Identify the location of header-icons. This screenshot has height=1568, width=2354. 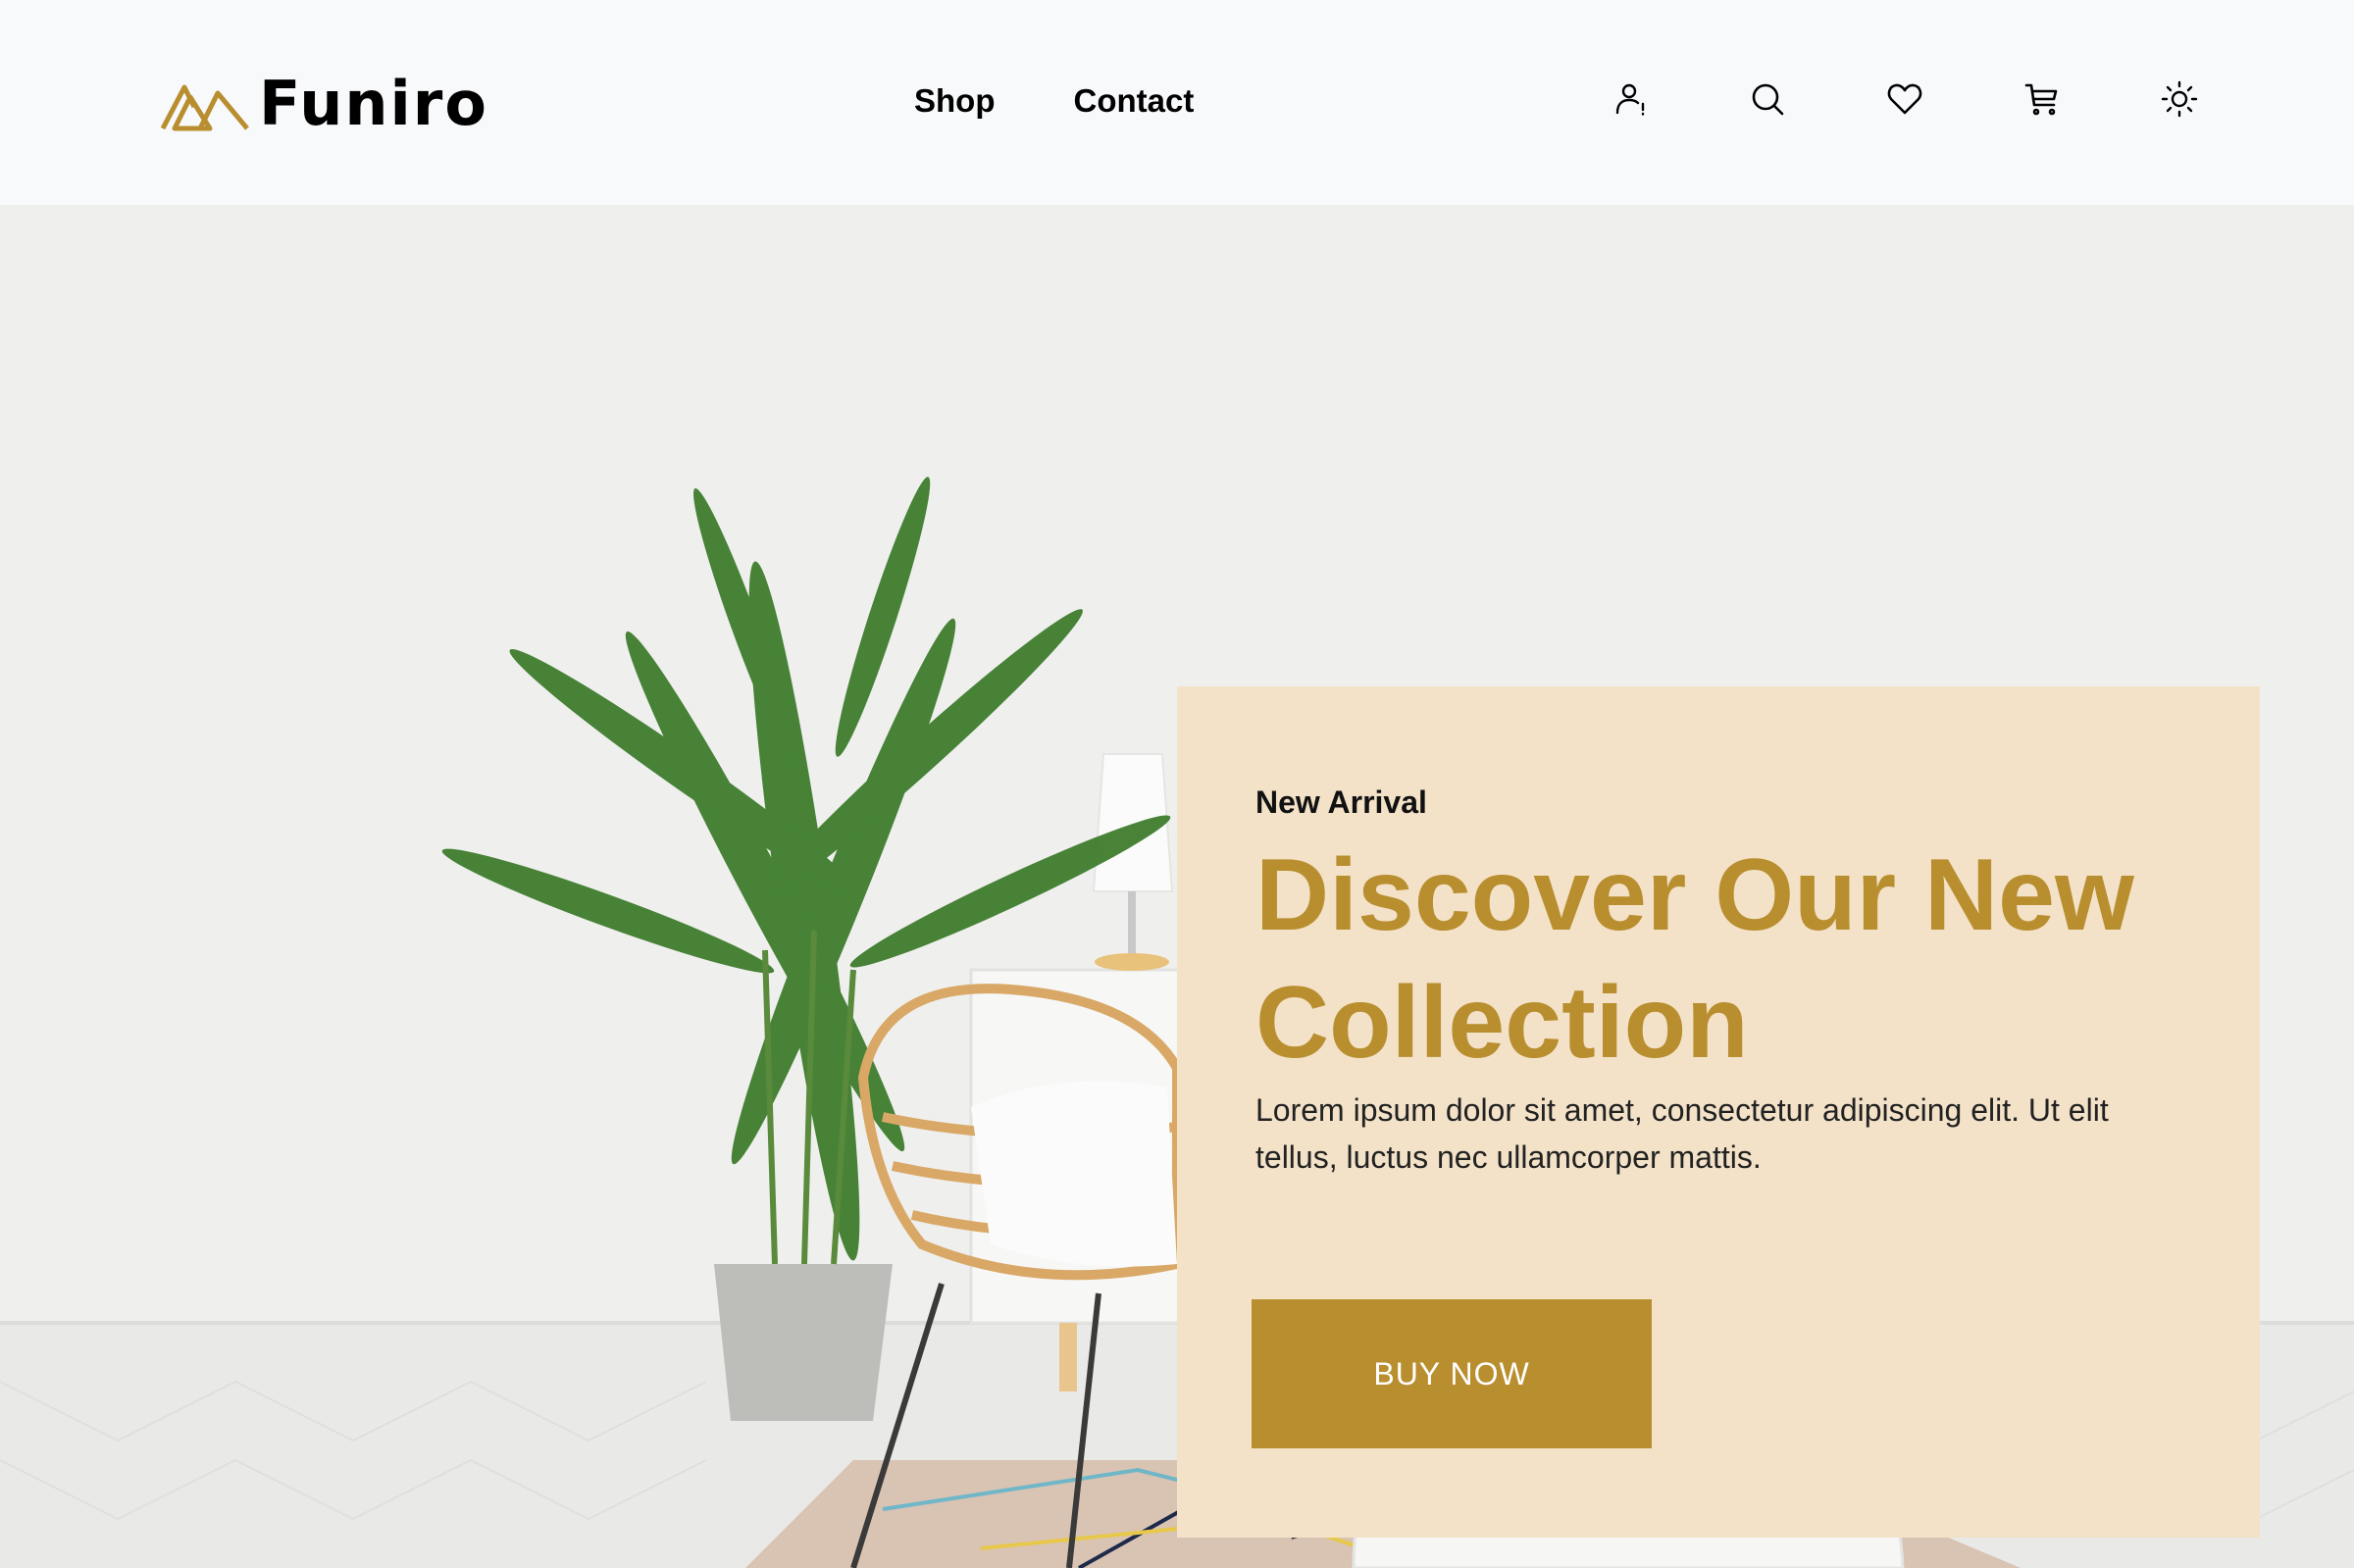
(1904, 99).